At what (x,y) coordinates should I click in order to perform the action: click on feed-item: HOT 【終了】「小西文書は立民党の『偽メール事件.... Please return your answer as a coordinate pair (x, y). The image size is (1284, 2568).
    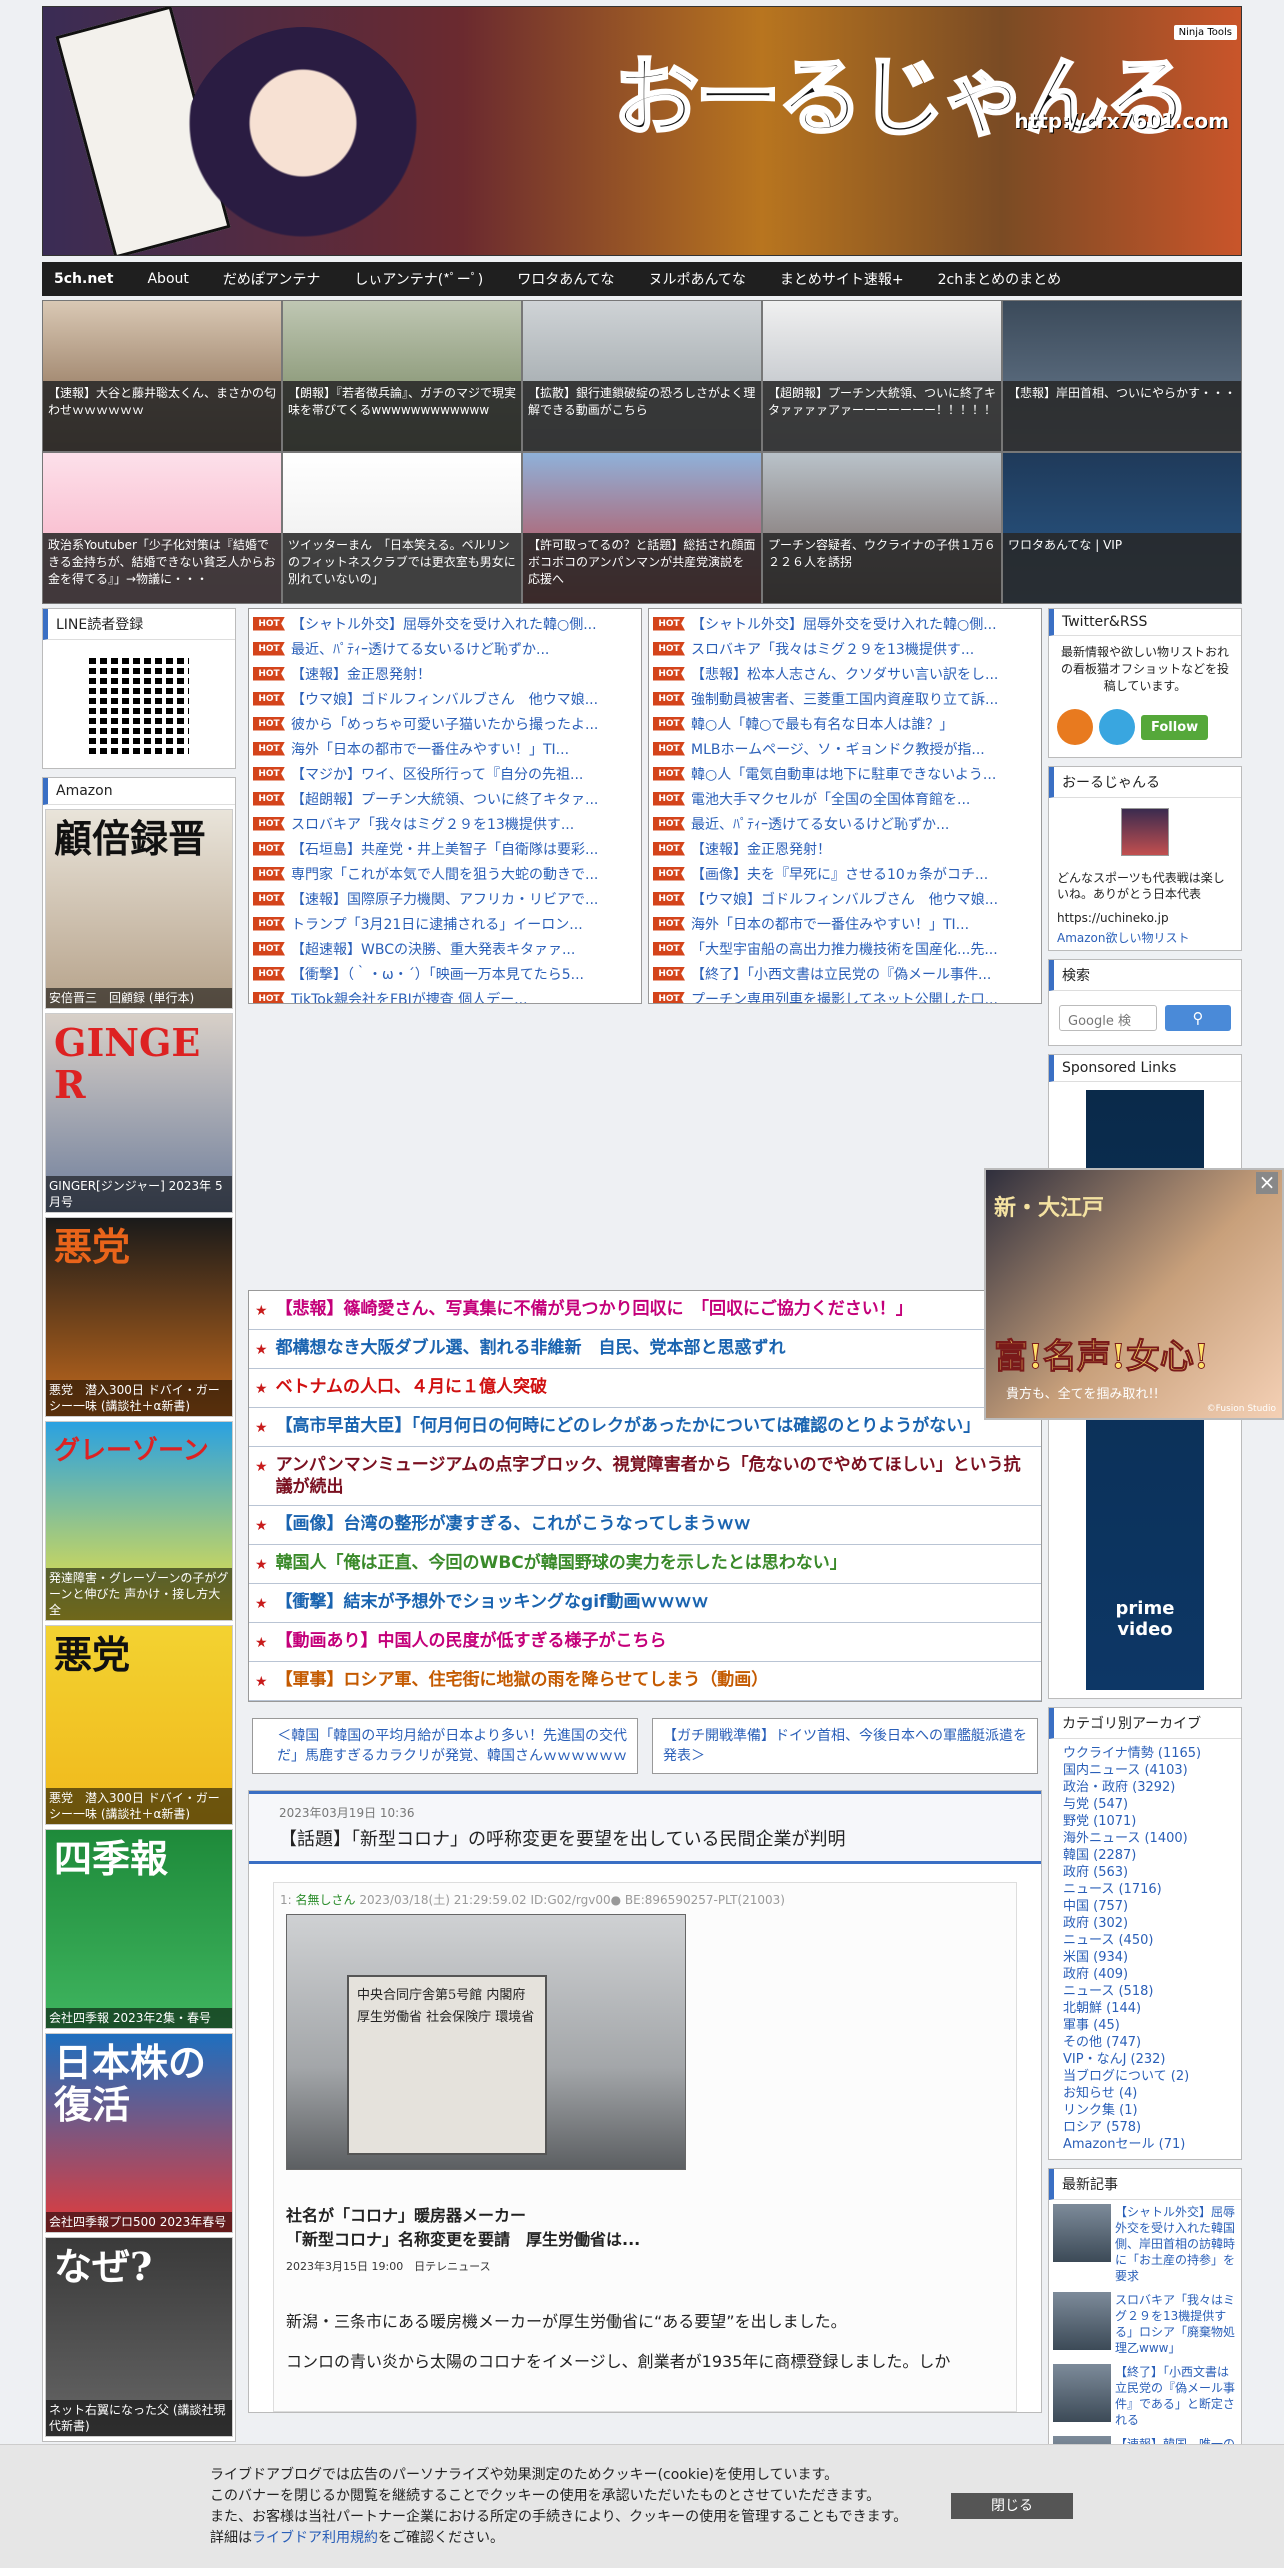
    Looking at the image, I should click on (845, 973).